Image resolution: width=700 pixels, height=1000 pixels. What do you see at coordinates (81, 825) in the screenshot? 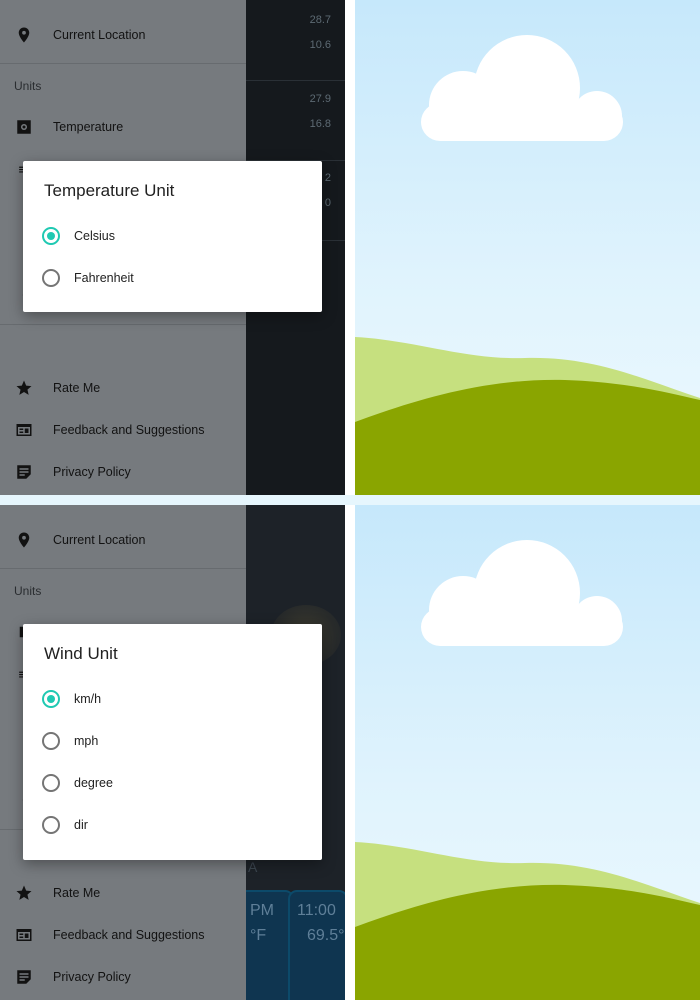
I see `option-label: dir` at bounding box center [81, 825].